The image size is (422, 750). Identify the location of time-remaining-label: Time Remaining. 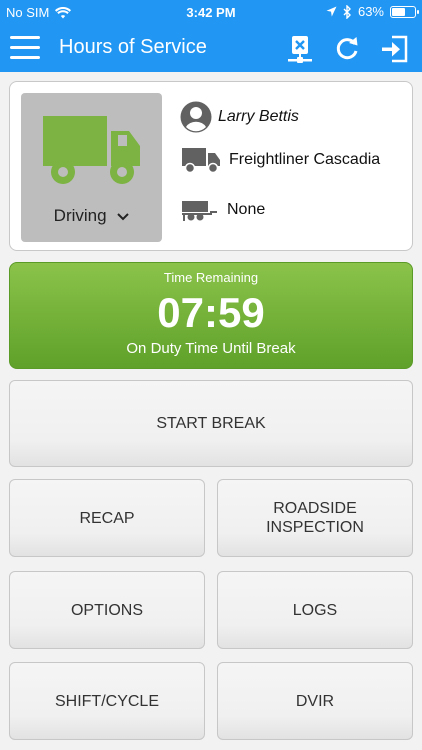
(211, 277).